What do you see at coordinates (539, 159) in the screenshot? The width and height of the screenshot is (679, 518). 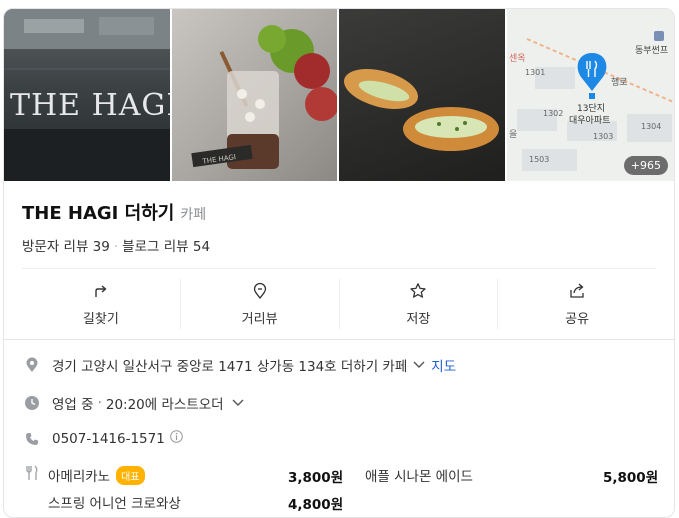 I see `map-label: 1503` at bounding box center [539, 159].